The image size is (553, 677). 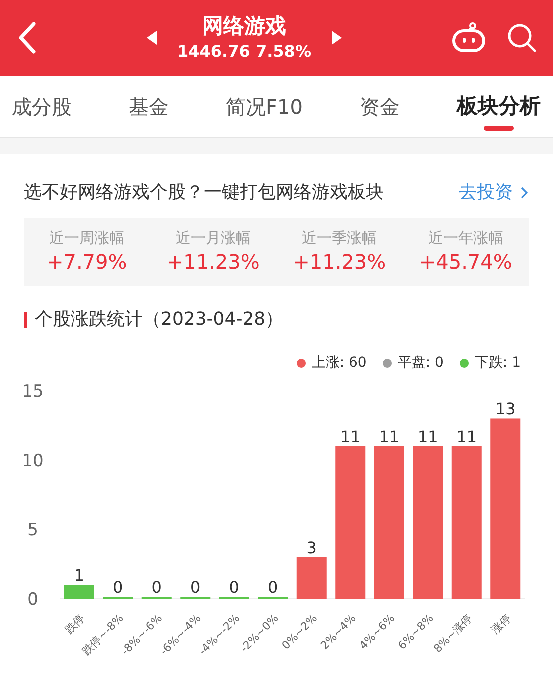 What do you see at coordinates (79, 576) in the screenshot?
I see `bar-value-label: 1` at bounding box center [79, 576].